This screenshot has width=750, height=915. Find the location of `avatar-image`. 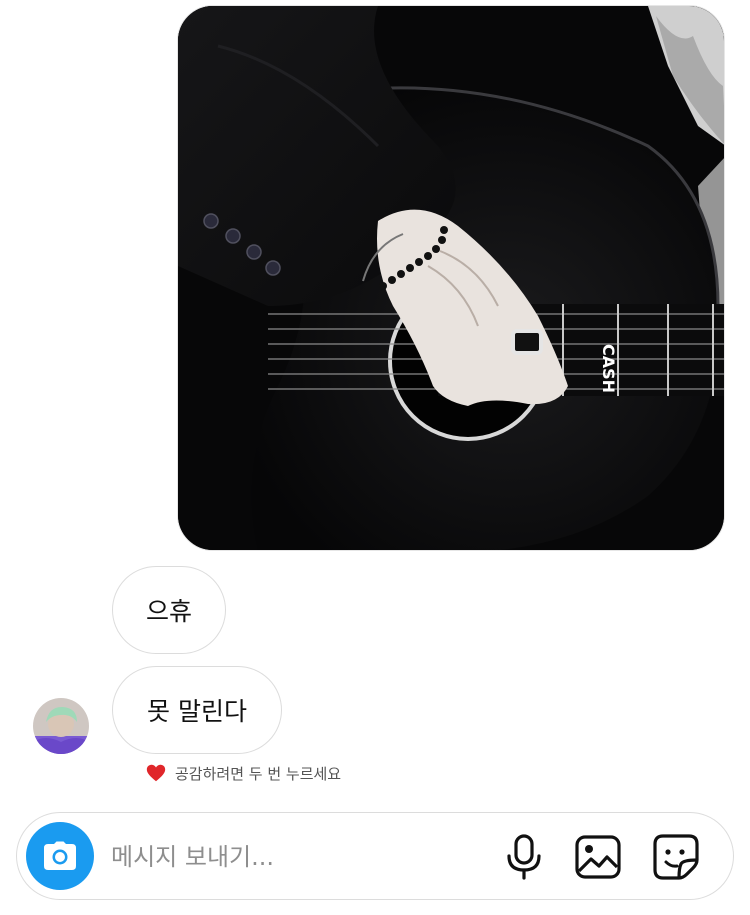

avatar-image is located at coordinates (61, 726).